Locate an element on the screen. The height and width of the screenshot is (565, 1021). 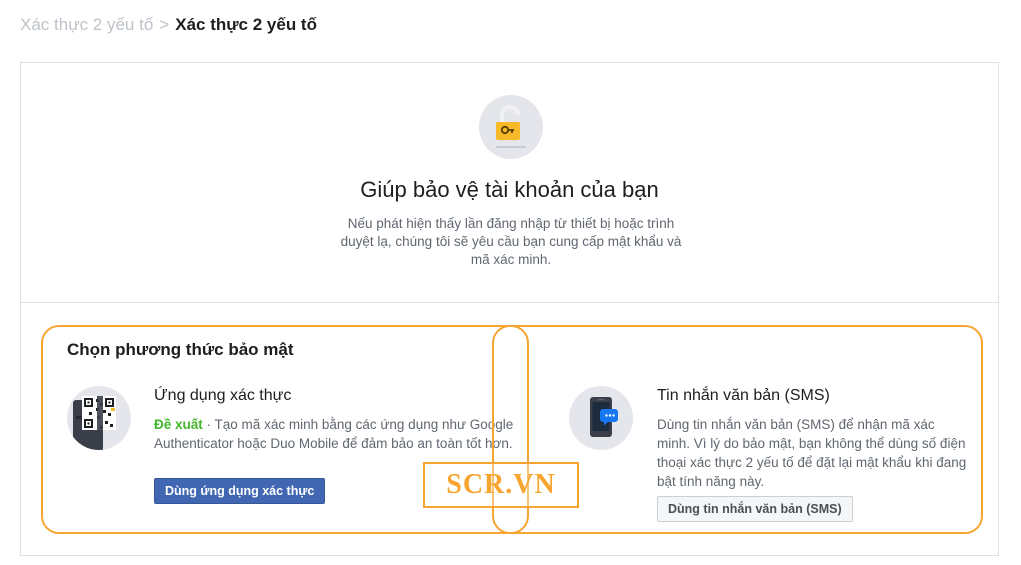
hero-title: Giúp bảo vệ tài khoản của bạn is located at coordinates (509, 189).